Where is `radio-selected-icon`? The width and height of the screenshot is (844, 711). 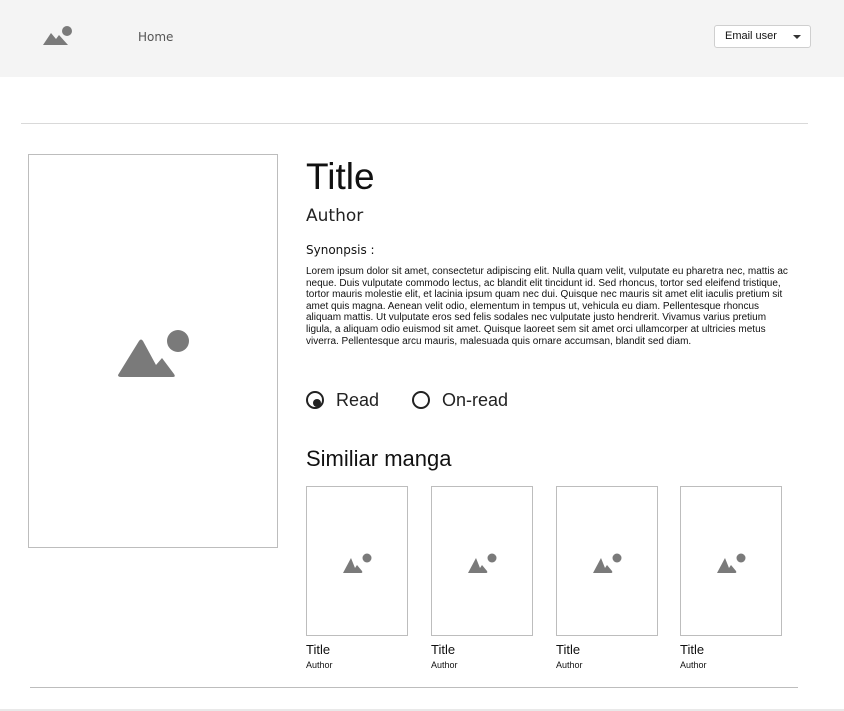 radio-selected-icon is located at coordinates (315, 400).